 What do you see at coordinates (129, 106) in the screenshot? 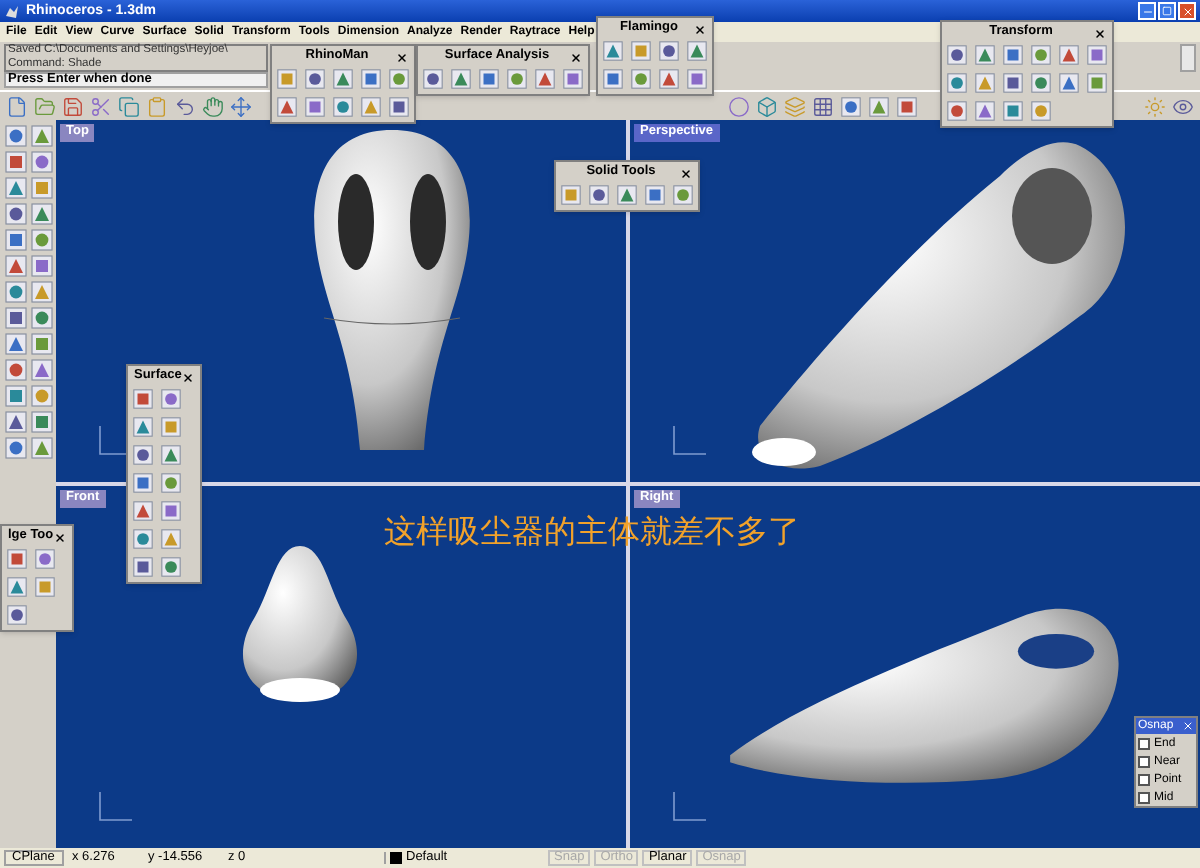
I see `copy-icon` at bounding box center [129, 106].